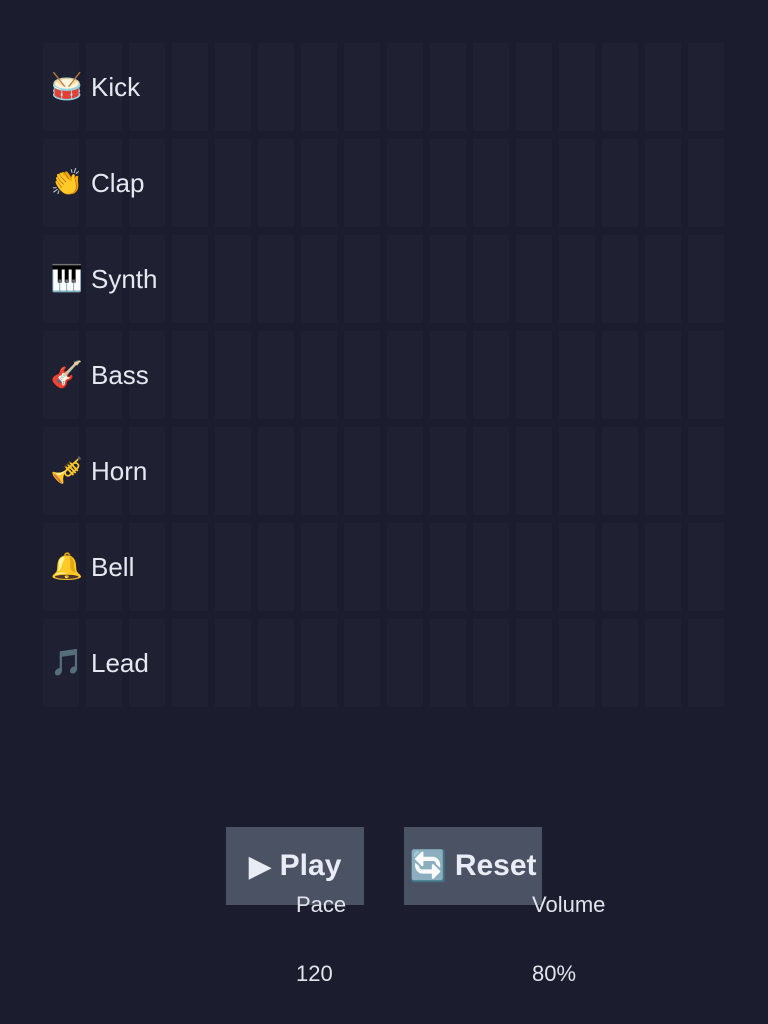 The width and height of the screenshot is (768, 1024). Describe the element at coordinates (473, 866) in the screenshot. I see `reset-button: 🔄 Reset` at that location.